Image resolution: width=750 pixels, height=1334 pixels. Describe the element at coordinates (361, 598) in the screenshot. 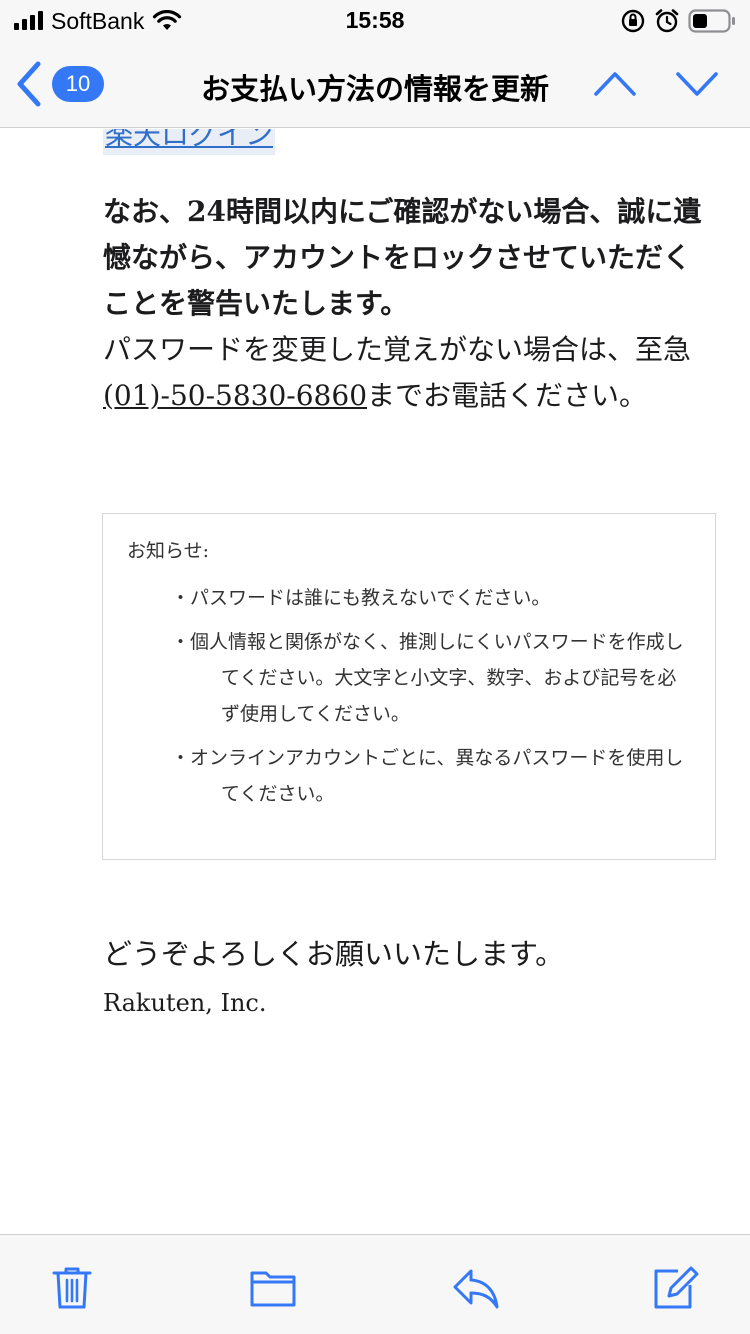

I see `notice-item: ・パスワードは誰にも教えないでください。` at that location.